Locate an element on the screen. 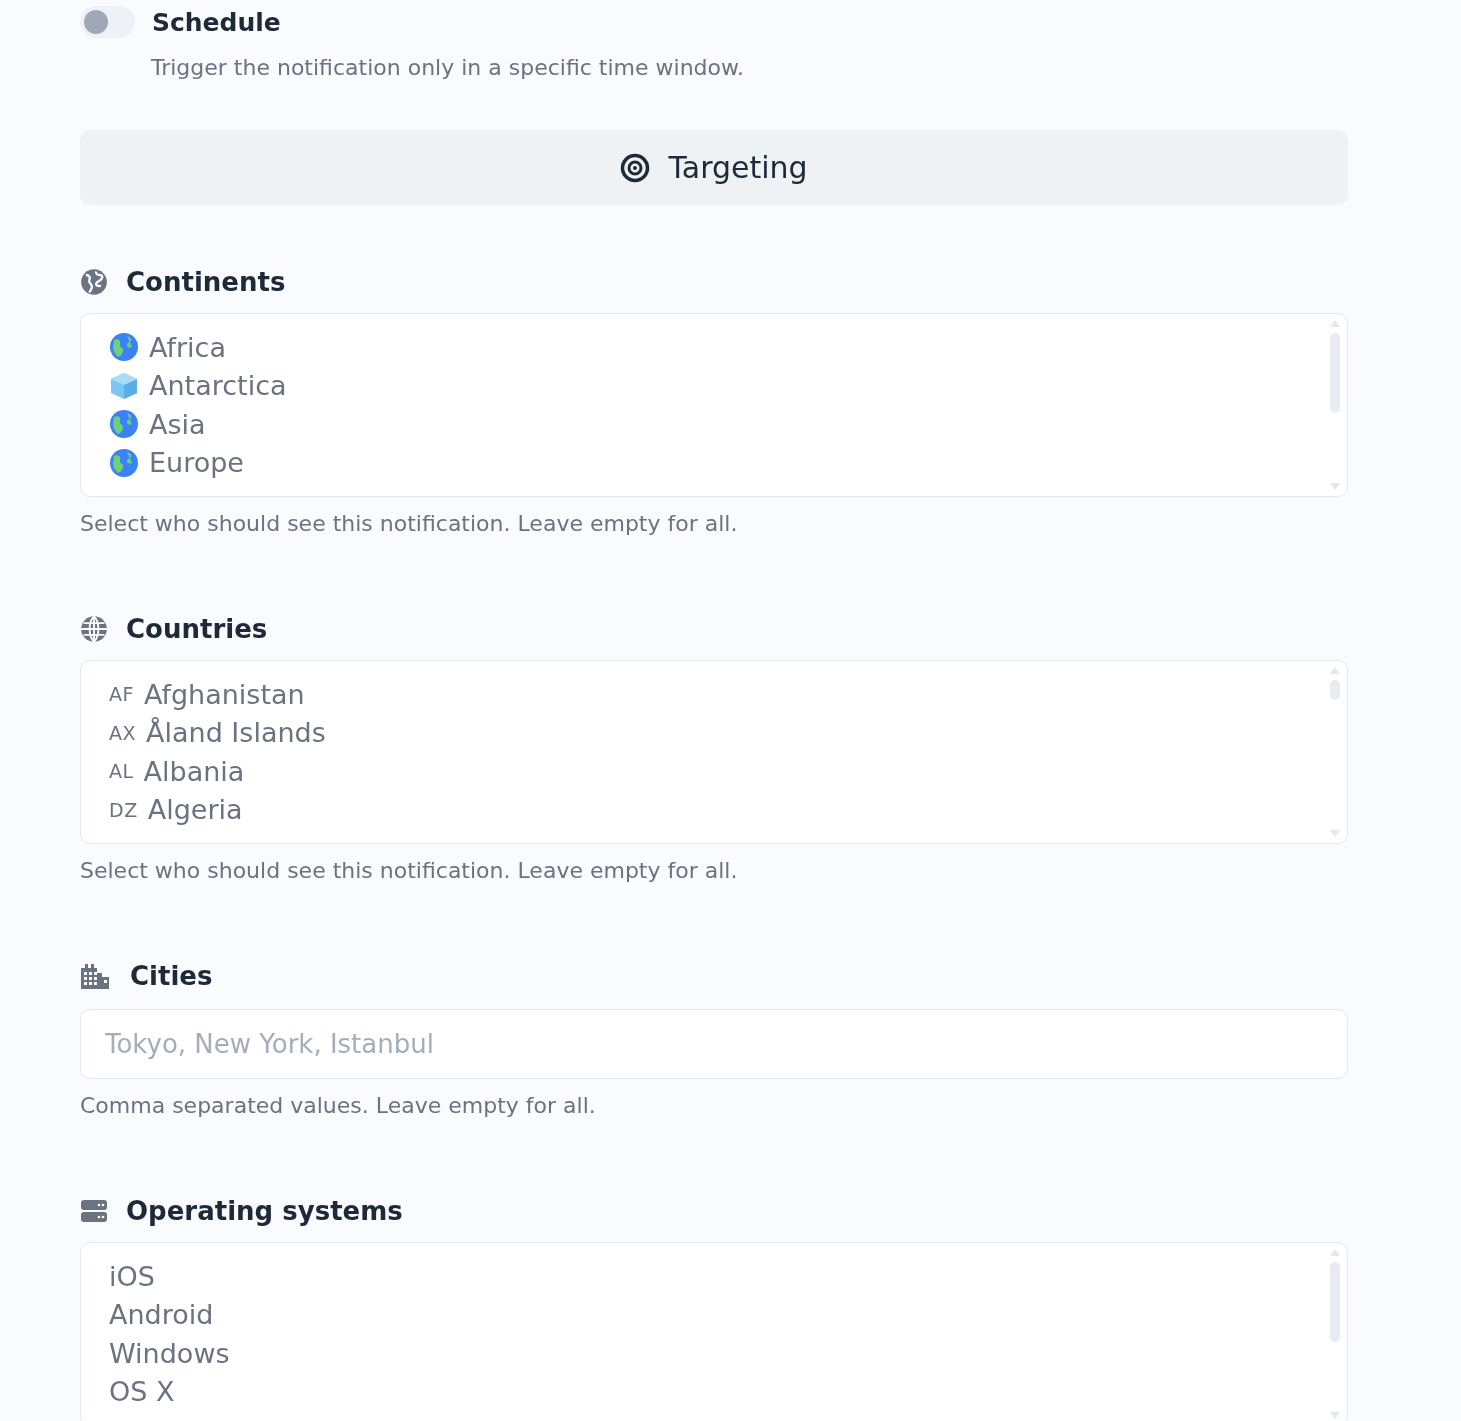  list-option: Algeria is located at coordinates (195, 810).